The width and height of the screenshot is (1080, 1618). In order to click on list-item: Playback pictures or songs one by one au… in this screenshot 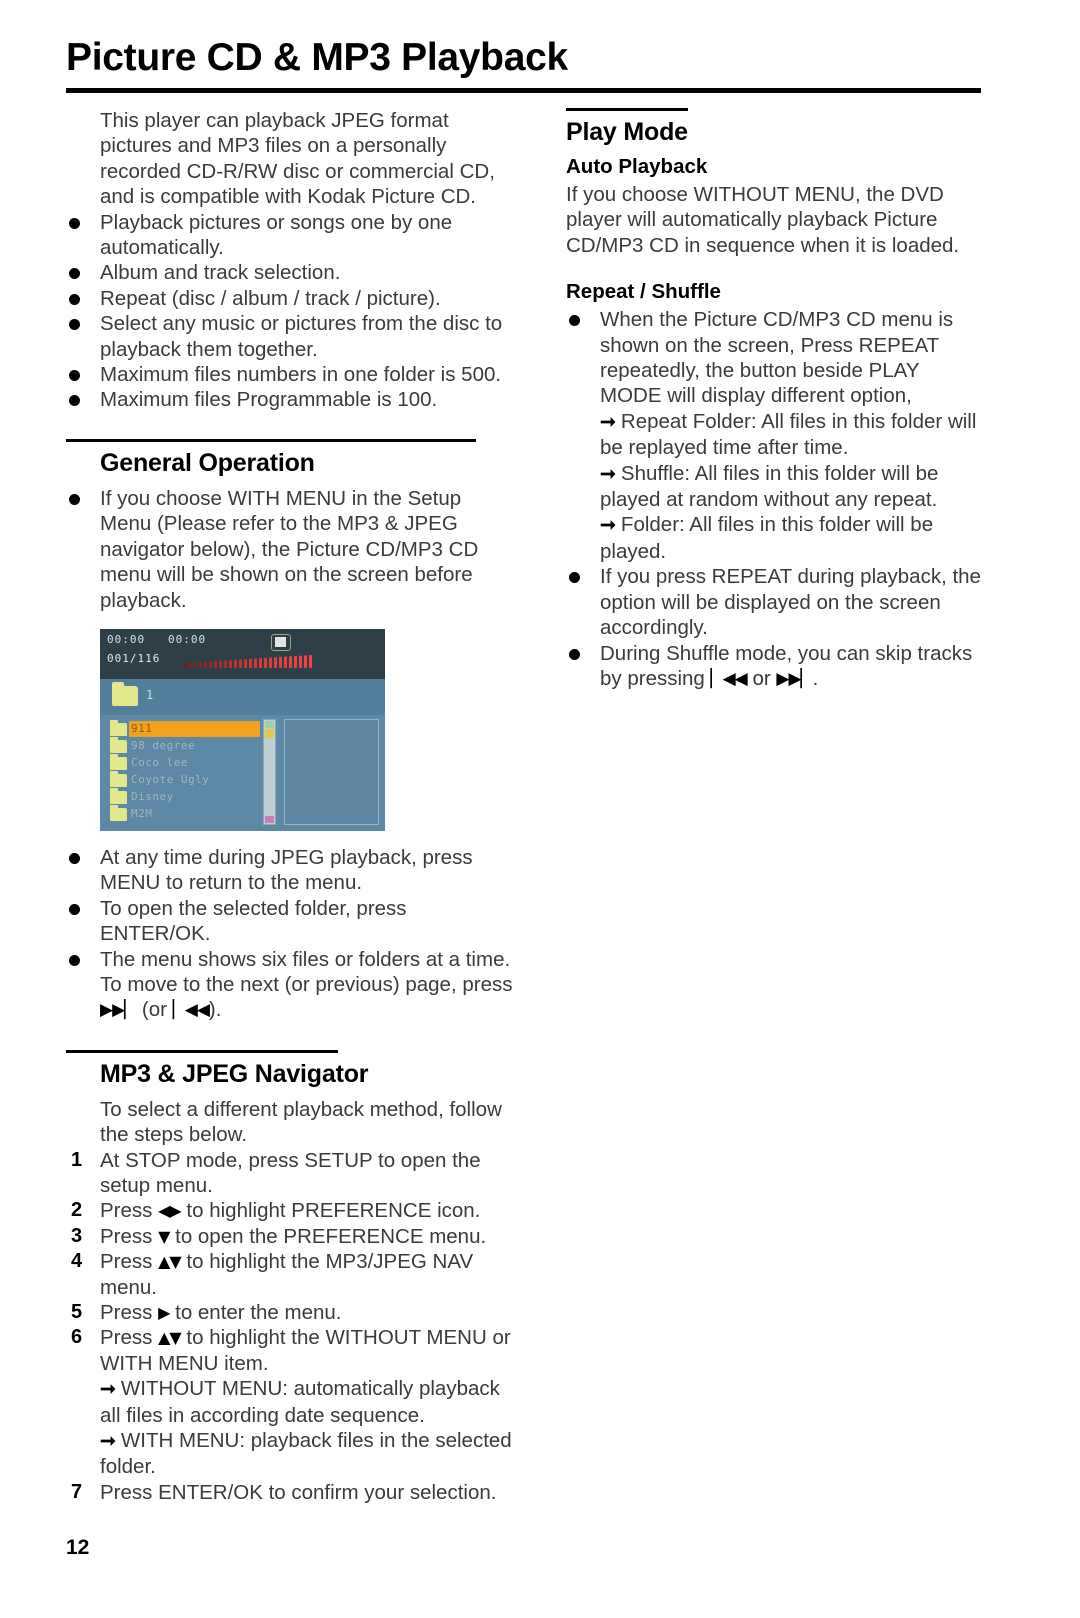, I will do `click(291, 235)`.